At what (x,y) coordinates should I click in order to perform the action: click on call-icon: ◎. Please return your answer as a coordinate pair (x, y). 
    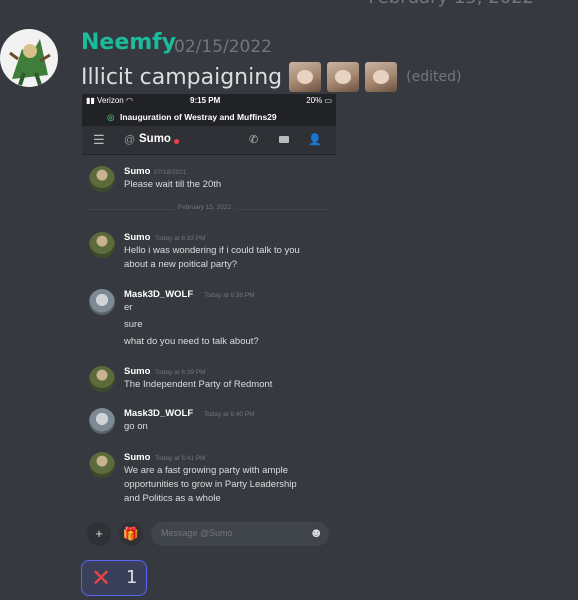
    Looking at the image, I should click on (111, 117).